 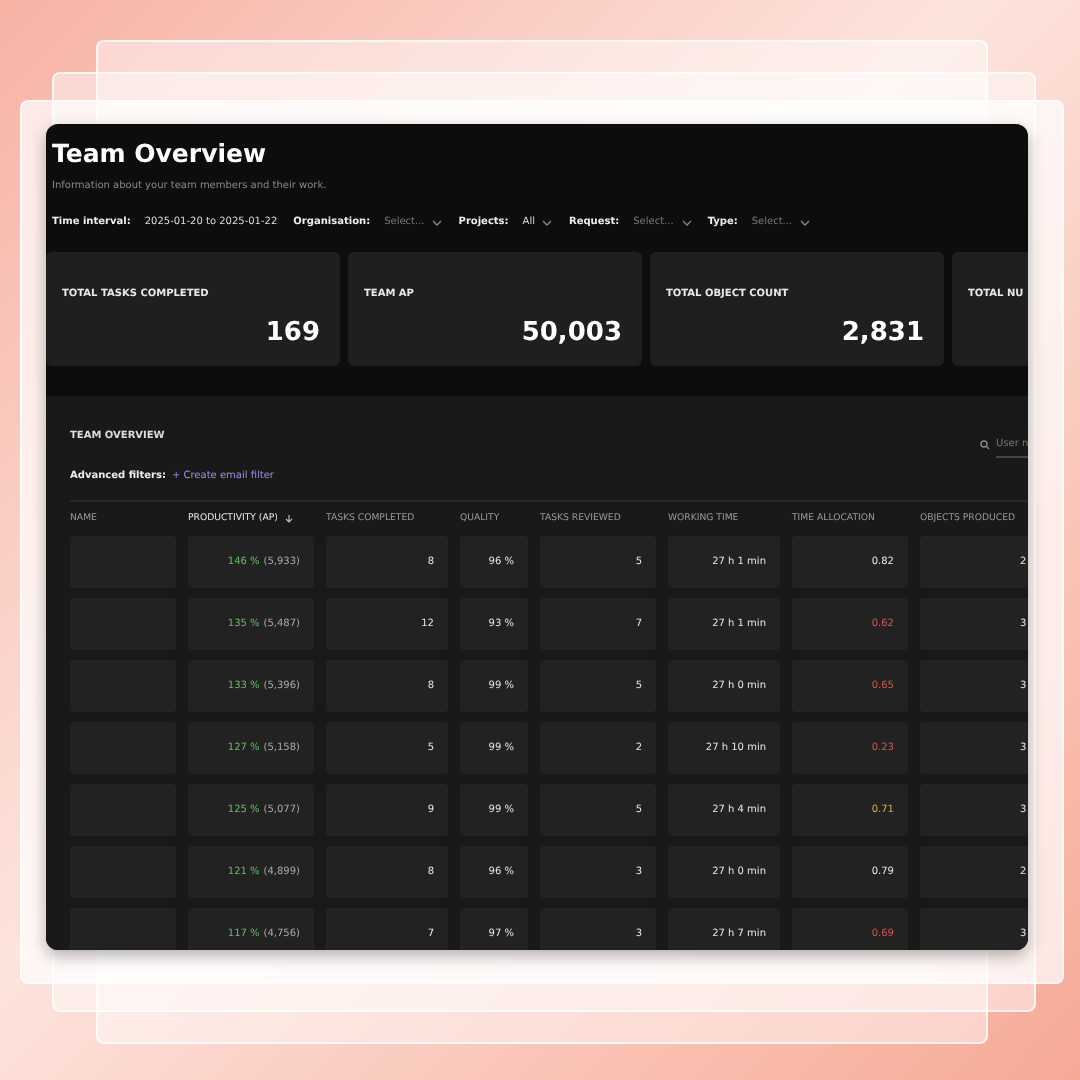 What do you see at coordinates (288, 519) in the screenshot?
I see `sort-arrow-icon` at bounding box center [288, 519].